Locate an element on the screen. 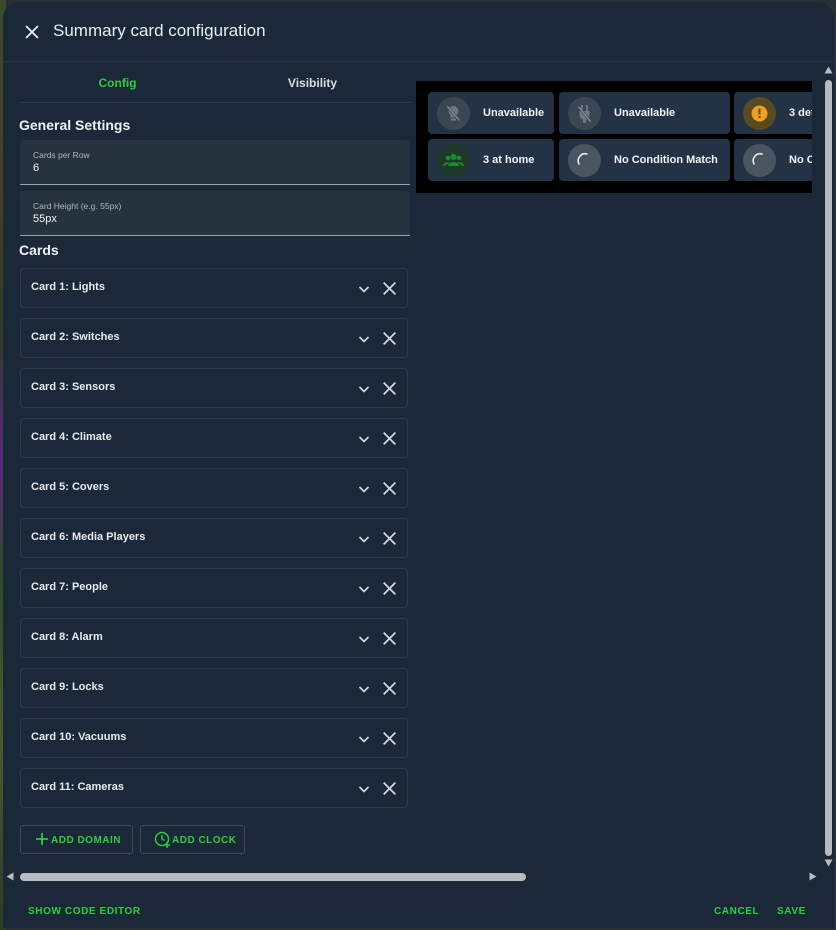  card-row-label: Card 9: Locks is located at coordinates (67, 687).